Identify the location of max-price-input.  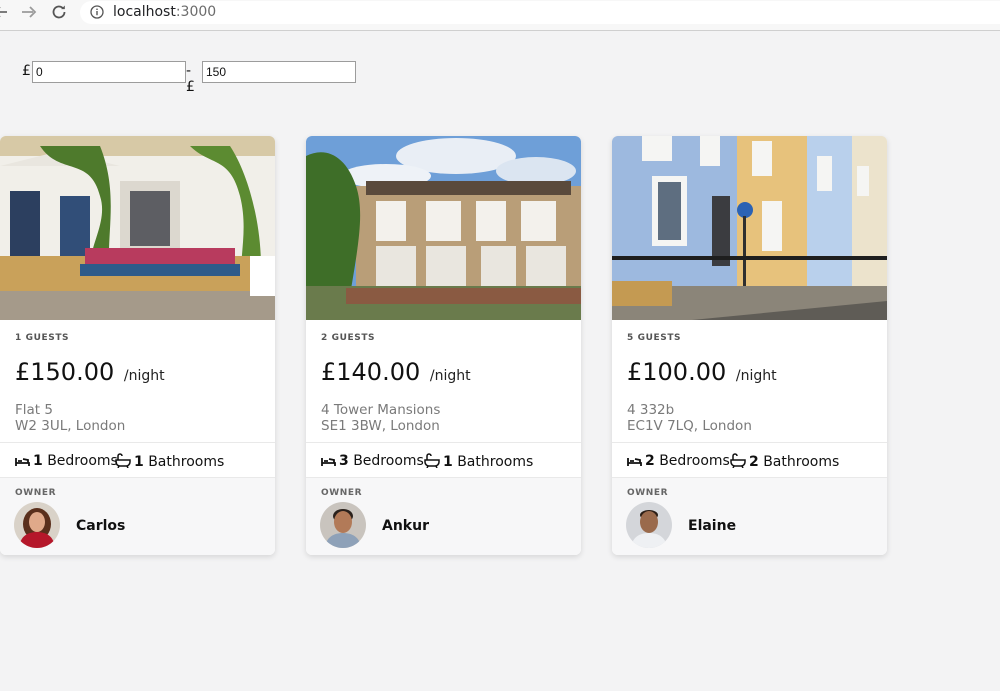
(279, 72).